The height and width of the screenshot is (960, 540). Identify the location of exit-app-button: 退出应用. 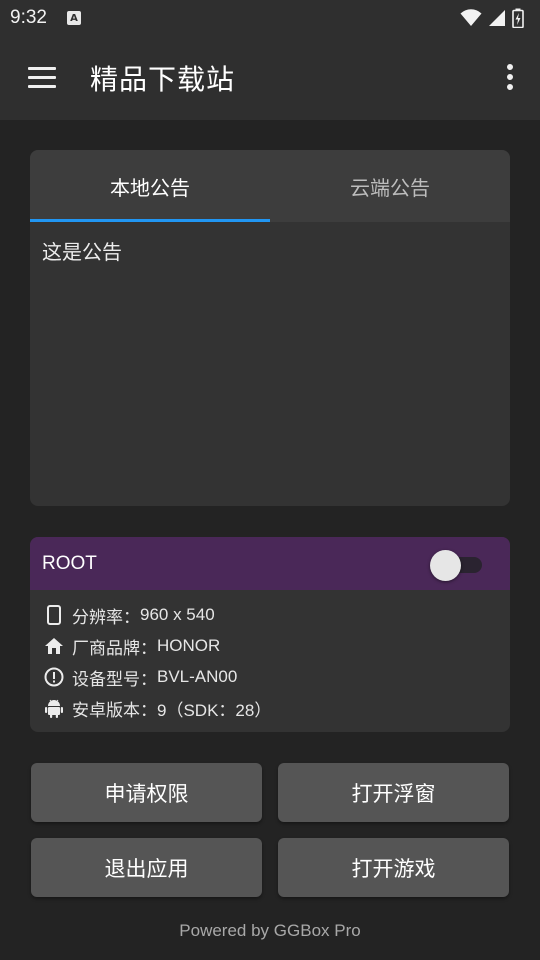
(146, 867).